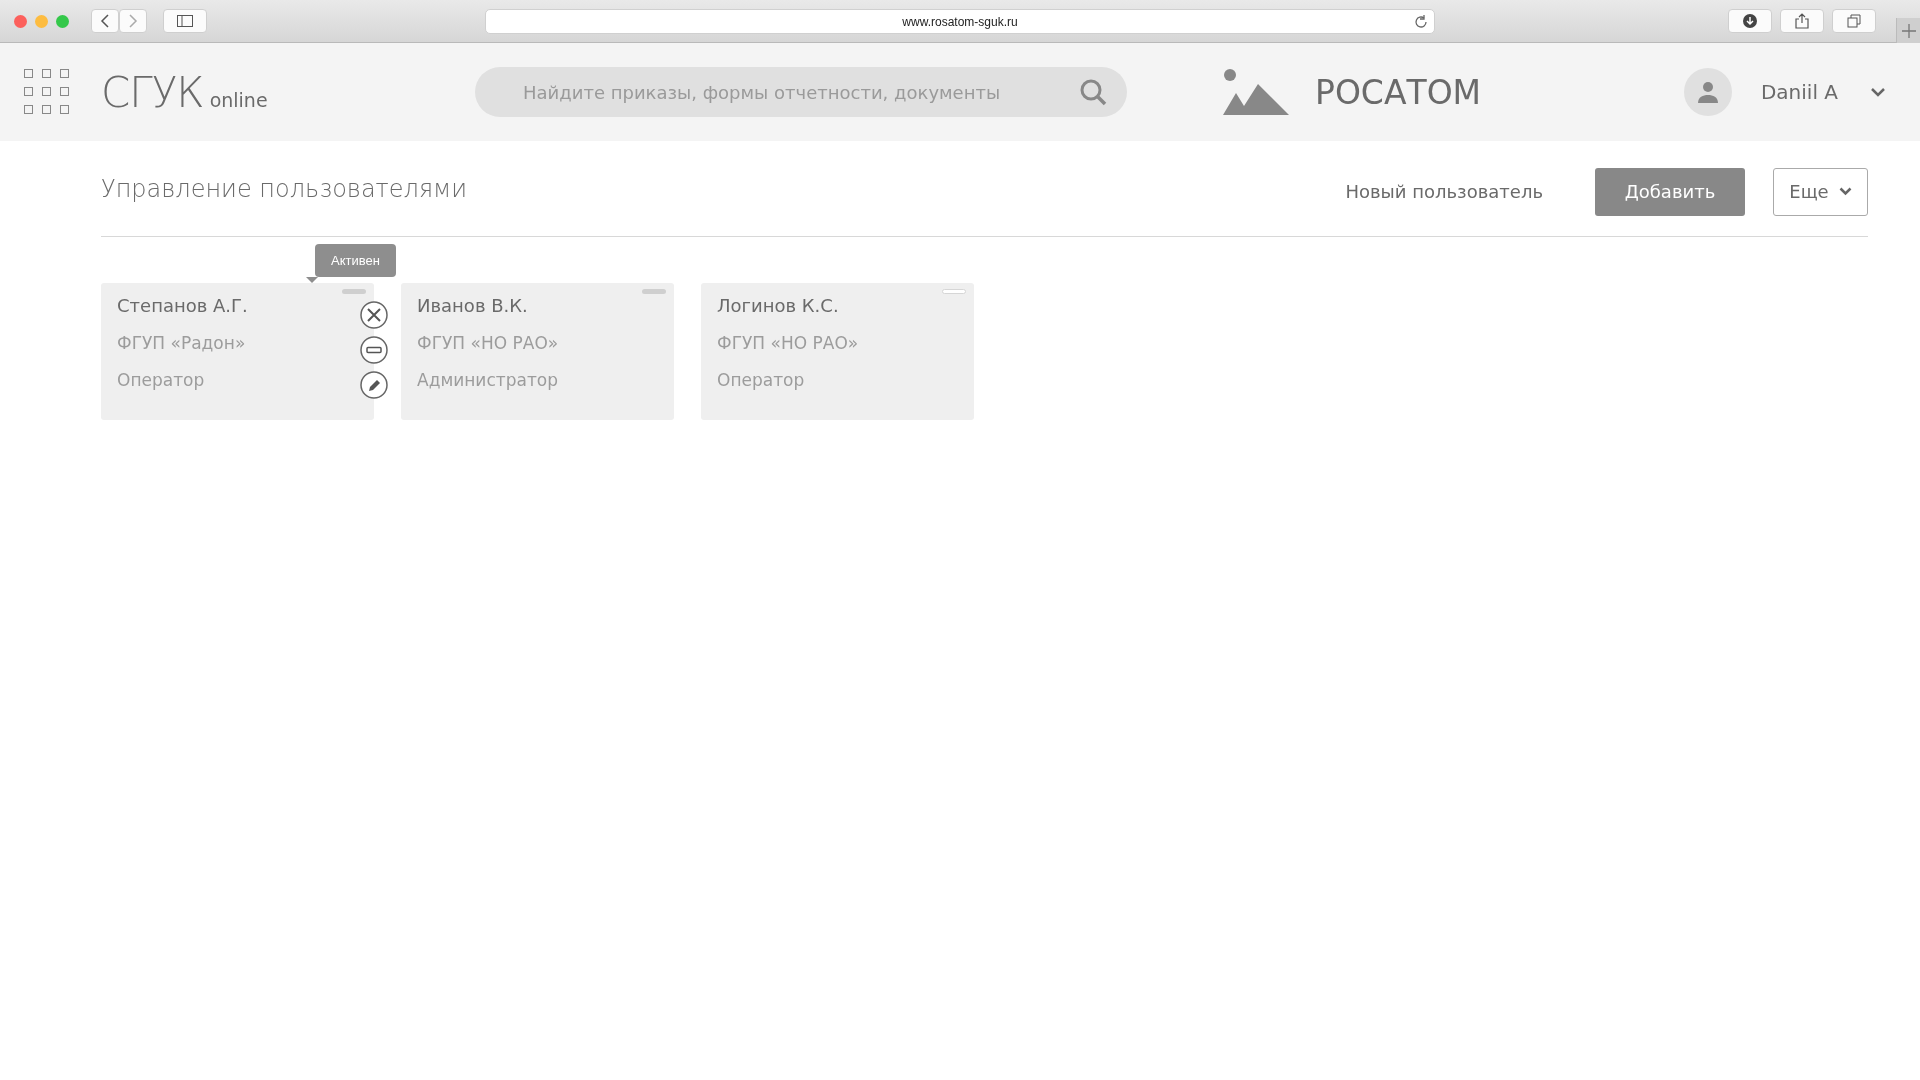  What do you see at coordinates (152, 92) in the screenshot?
I see `logo-text: СГУК` at bounding box center [152, 92].